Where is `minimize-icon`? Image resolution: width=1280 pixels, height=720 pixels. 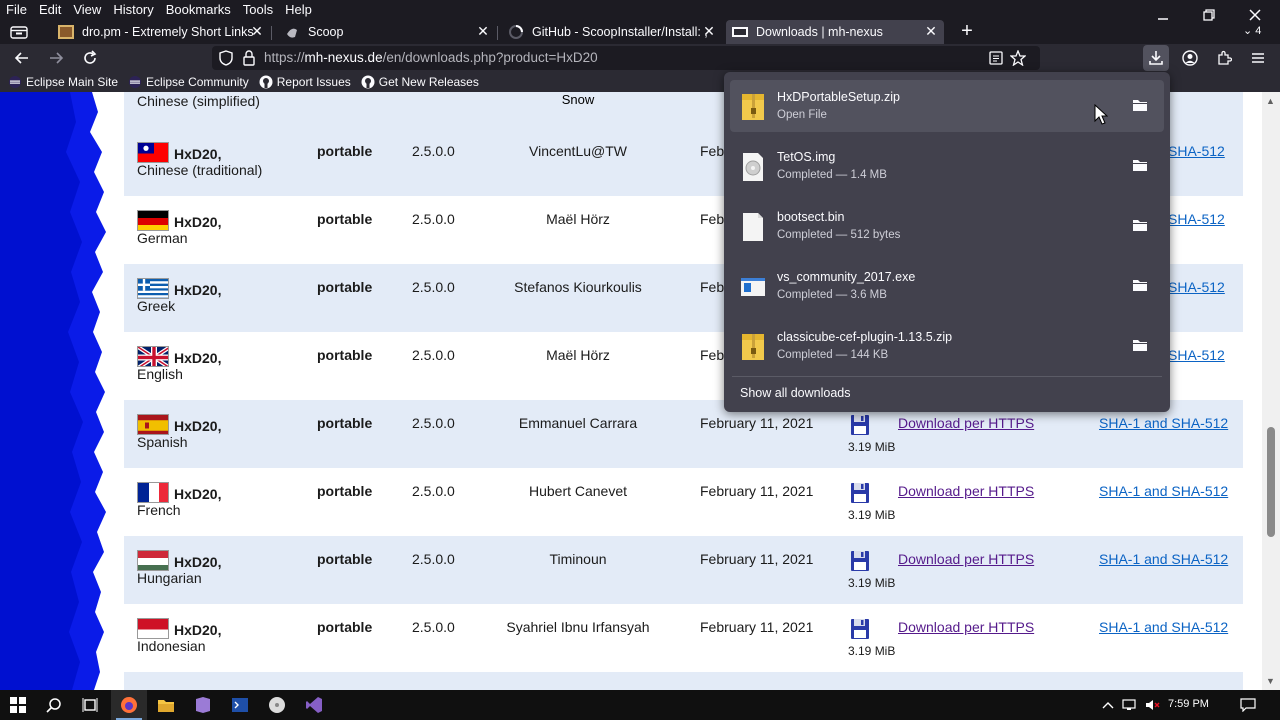 minimize-icon is located at coordinates (1163, 15).